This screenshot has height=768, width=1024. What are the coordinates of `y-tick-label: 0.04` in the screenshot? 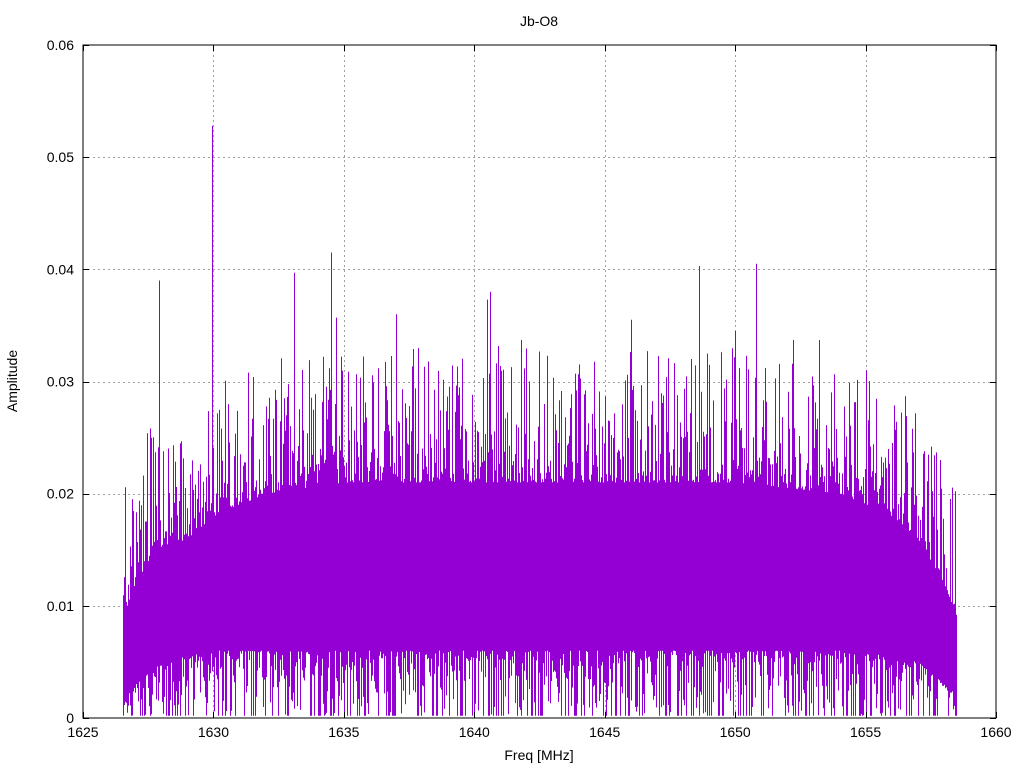 It's located at (60, 269).